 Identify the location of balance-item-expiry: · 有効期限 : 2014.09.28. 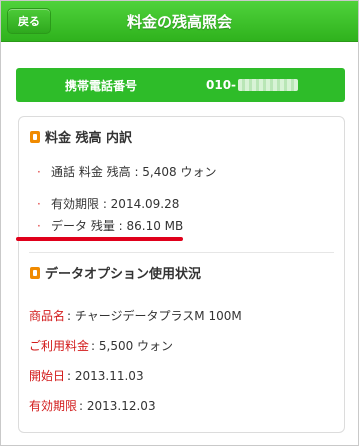
(108, 204).